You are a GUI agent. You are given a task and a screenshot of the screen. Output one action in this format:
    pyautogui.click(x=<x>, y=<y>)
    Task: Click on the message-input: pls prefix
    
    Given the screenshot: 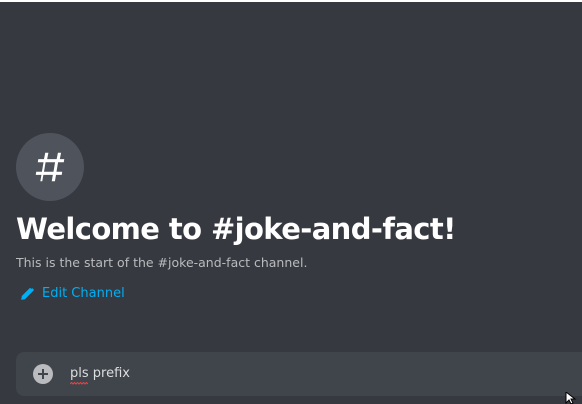 What is the action you would take?
    pyautogui.click(x=100, y=375)
    